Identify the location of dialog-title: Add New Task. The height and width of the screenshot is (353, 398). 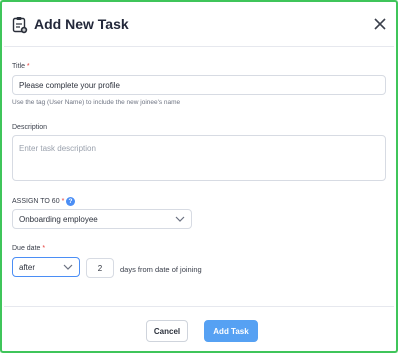
(81, 24).